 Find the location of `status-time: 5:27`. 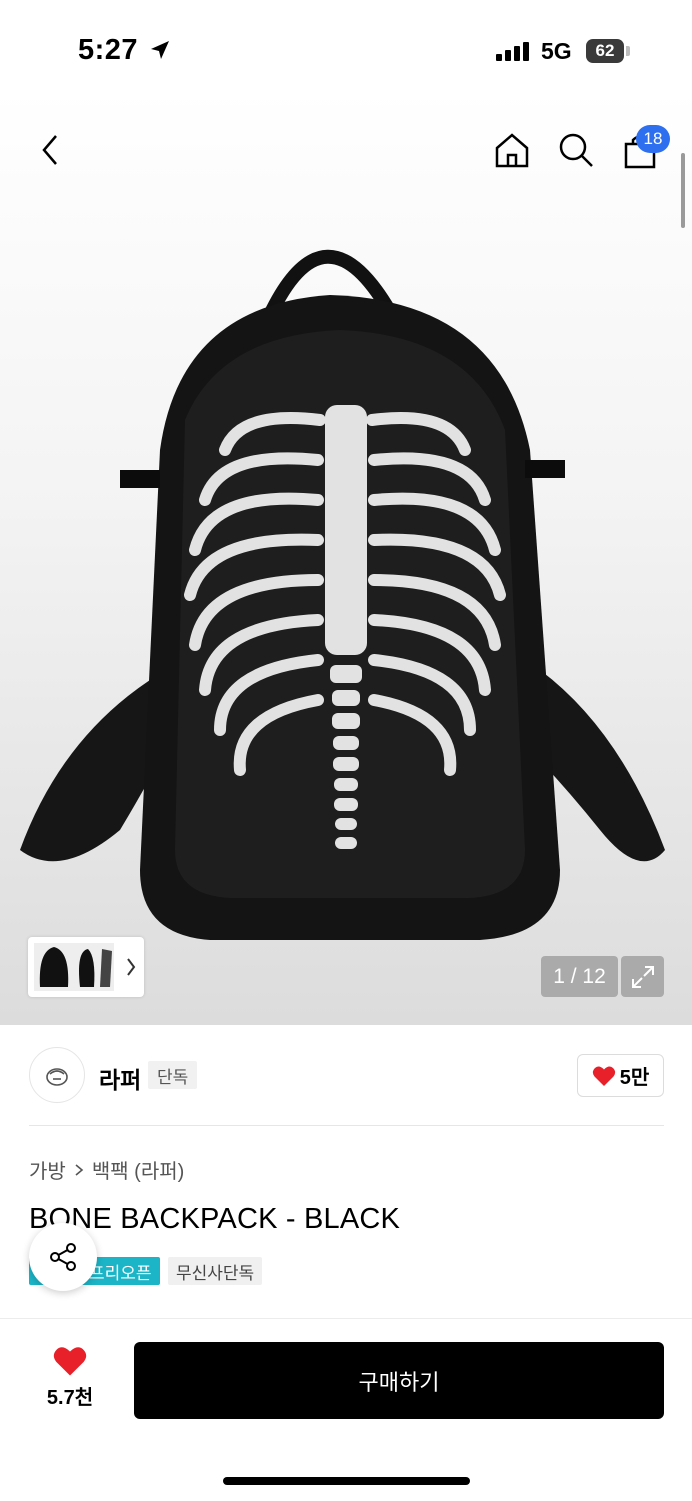

status-time: 5:27 is located at coordinates (108, 50).